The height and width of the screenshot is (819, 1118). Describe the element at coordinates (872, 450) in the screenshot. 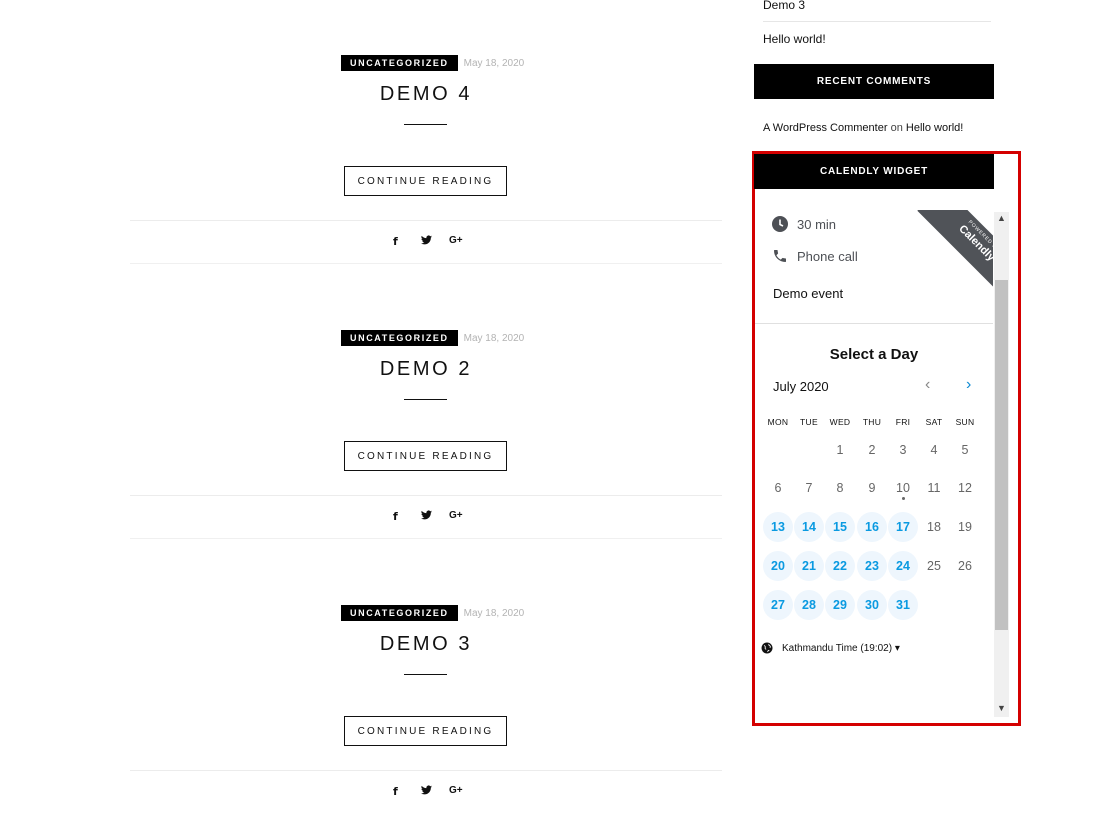

I see `calendar-day: 2` at that location.